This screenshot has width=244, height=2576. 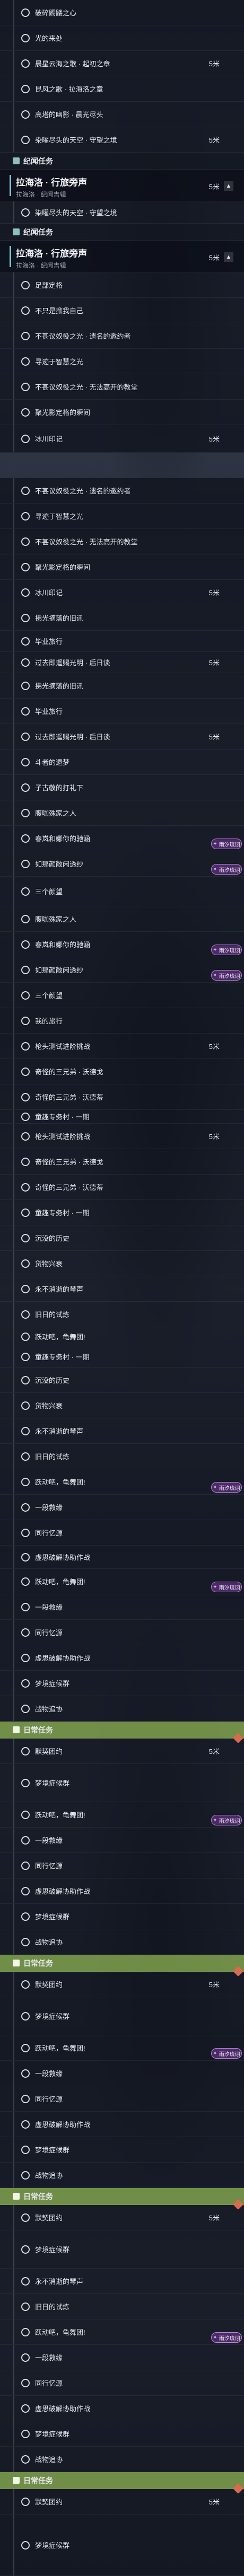 I want to click on quest-row: 昆风之歌 · 拉海洛之章, so click(x=122, y=89).